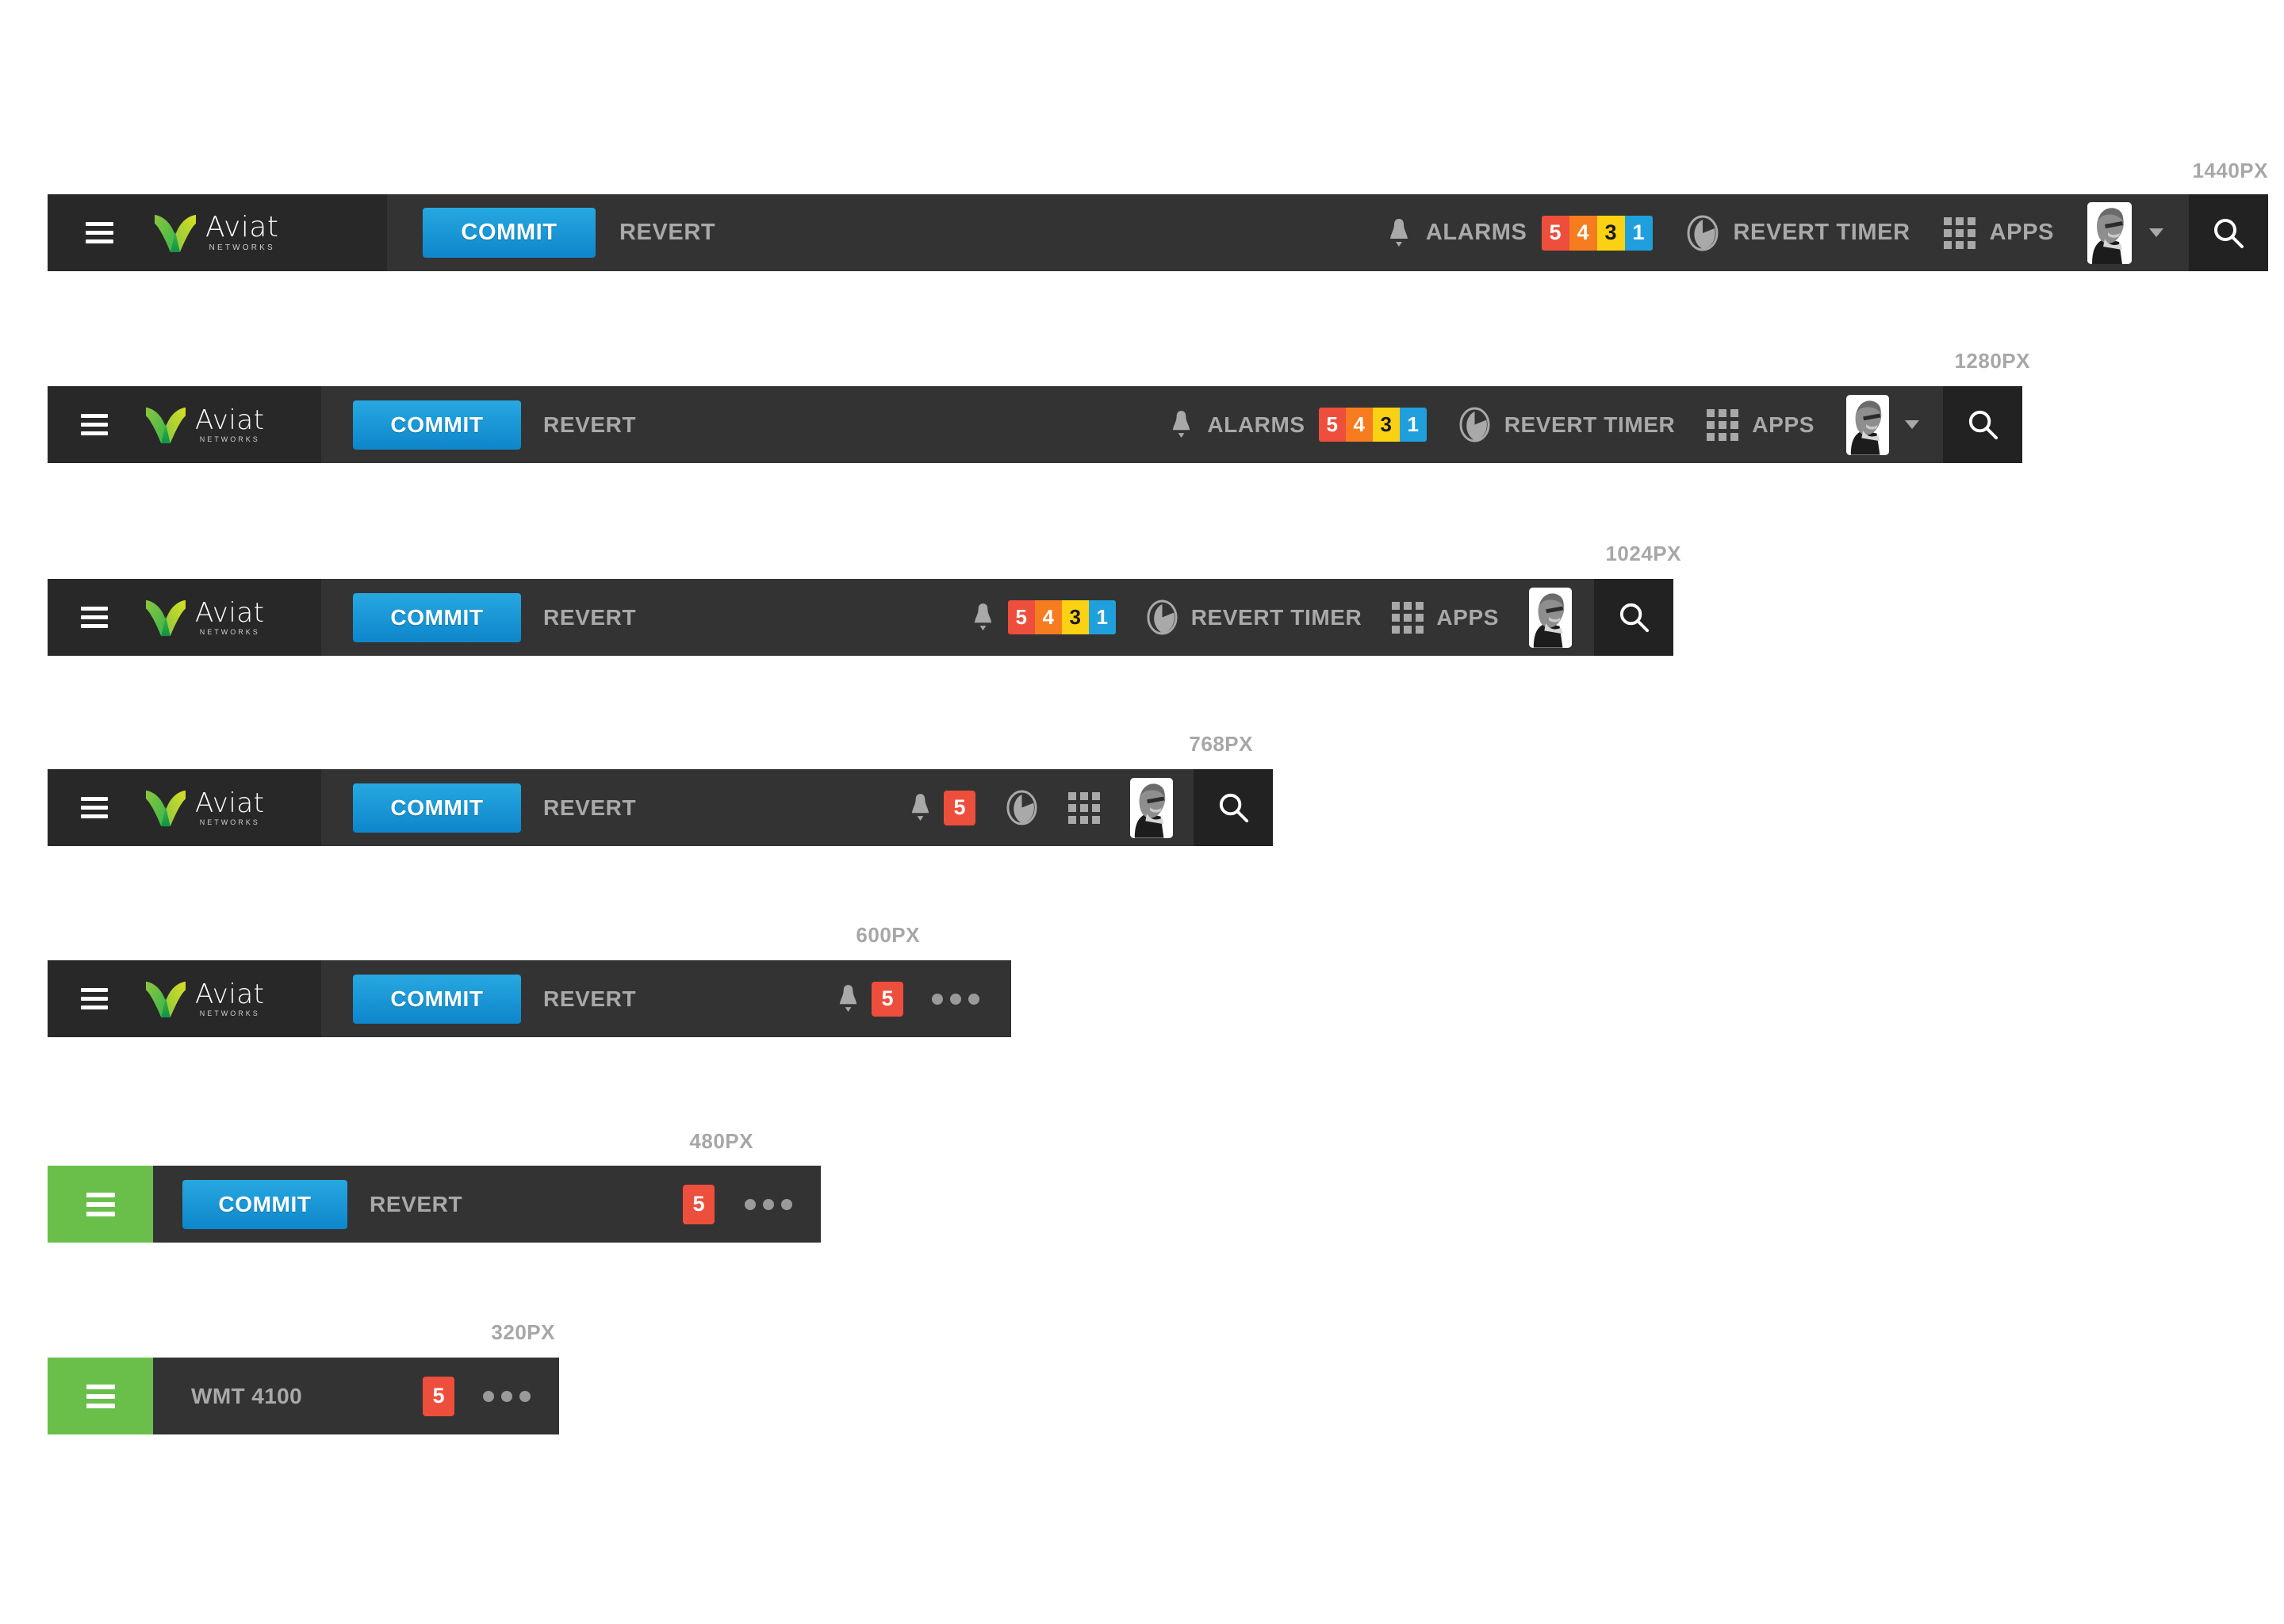 Image resolution: width=2284 pixels, height=1624 pixels. Describe the element at coordinates (1992, 361) in the screenshot. I see `breakpoint-label-1280: 1280PX` at that location.